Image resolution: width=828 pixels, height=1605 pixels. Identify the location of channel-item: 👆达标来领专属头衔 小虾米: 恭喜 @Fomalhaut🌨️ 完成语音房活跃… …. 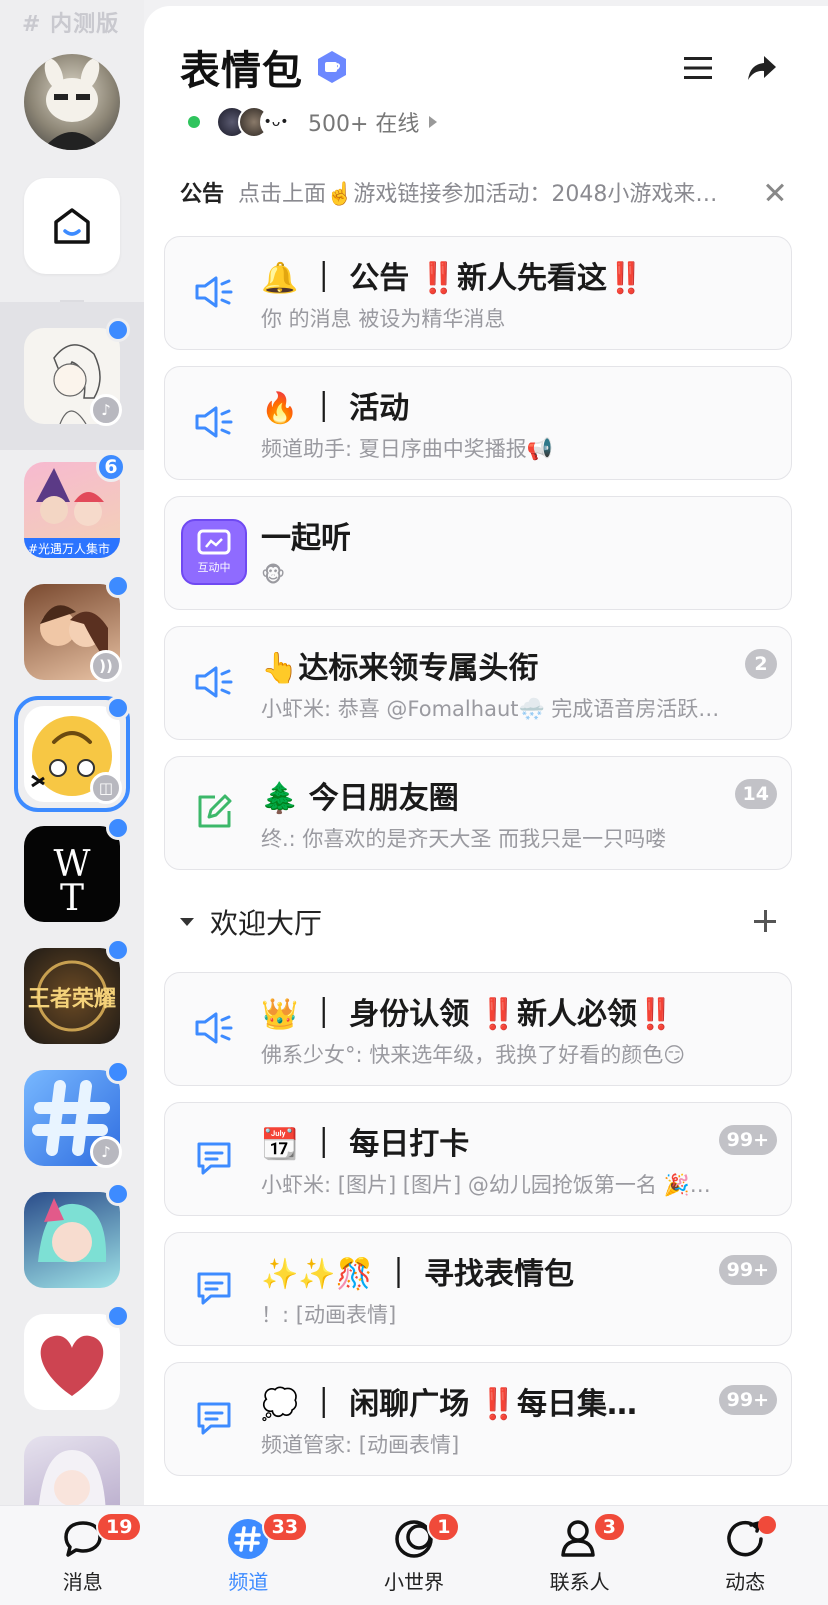
(478, 683).